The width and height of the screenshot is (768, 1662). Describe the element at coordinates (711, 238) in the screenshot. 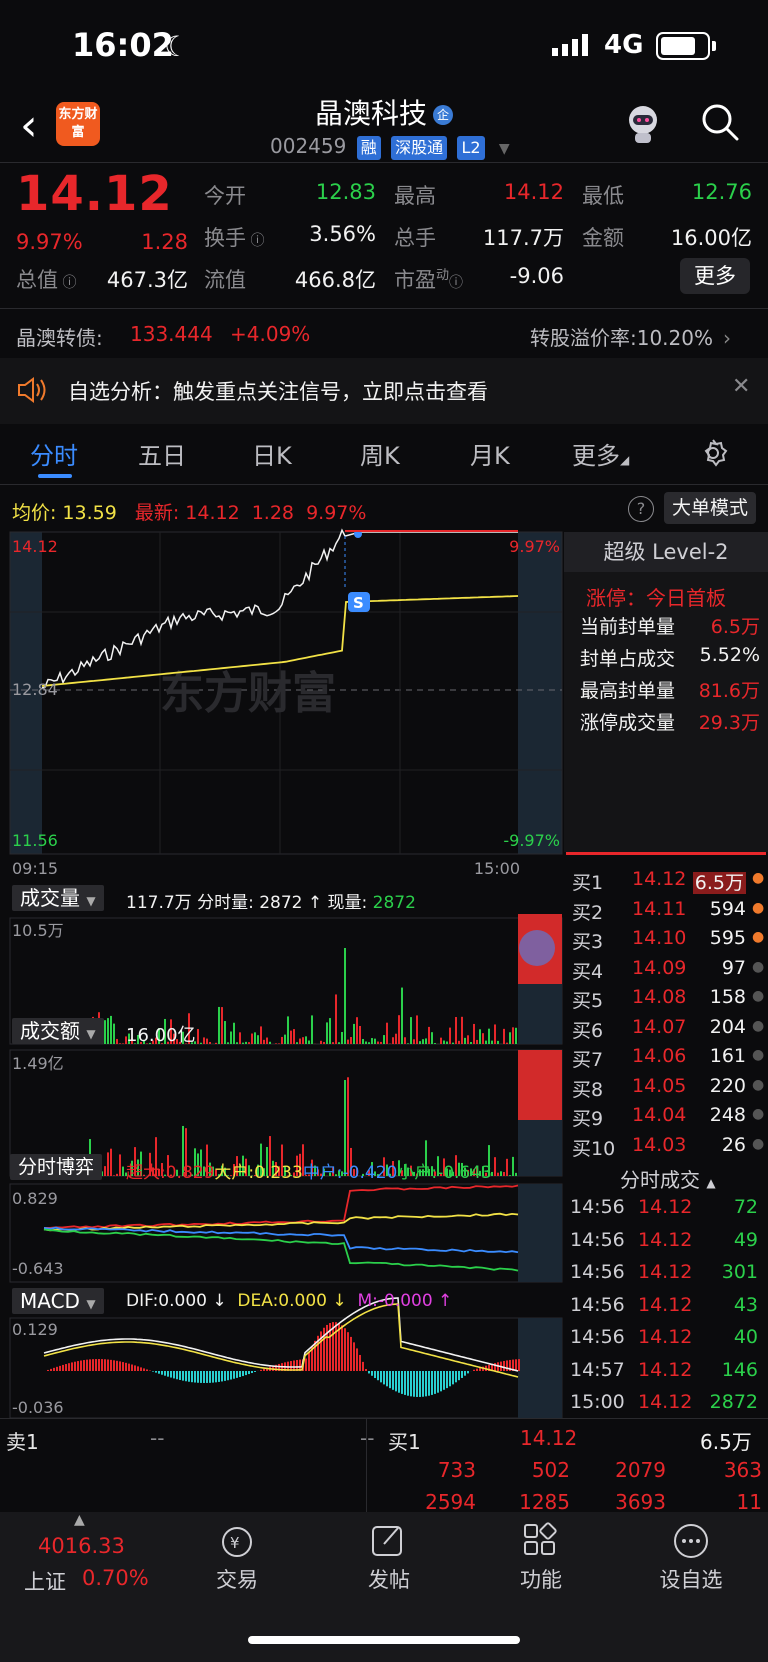

I see `amount-value: 16.00亿` at that location.